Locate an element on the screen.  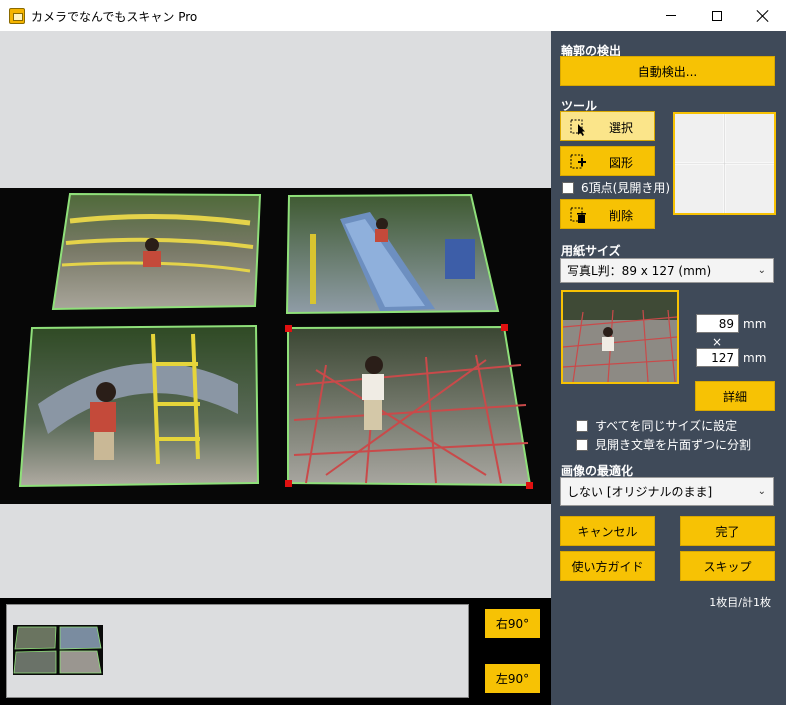
same-size-checkbox-row: すべてを同じサイズに設定 is located at coordinates (656, 425).